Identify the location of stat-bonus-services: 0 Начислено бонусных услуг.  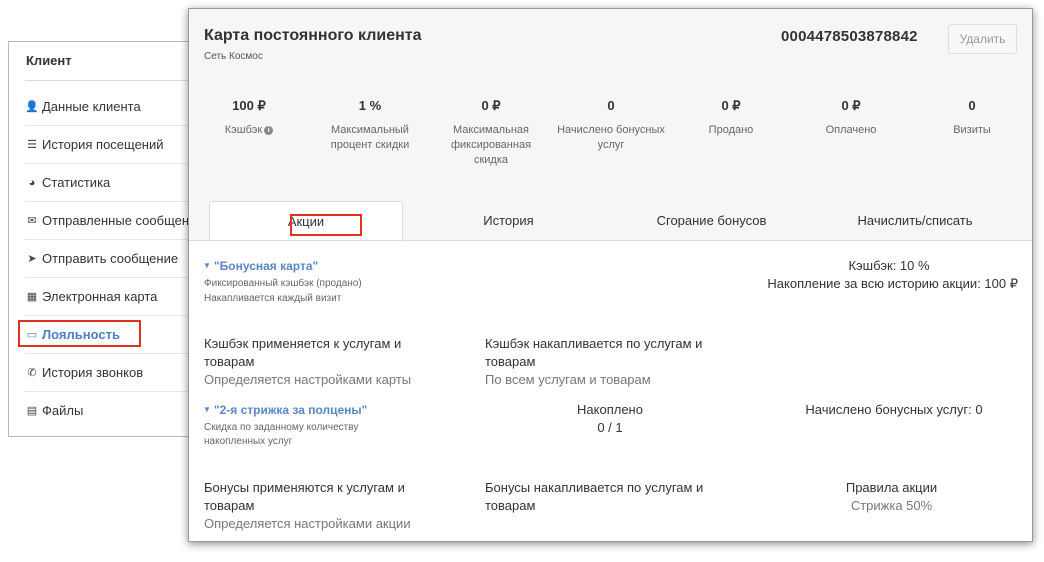
(611, 125).